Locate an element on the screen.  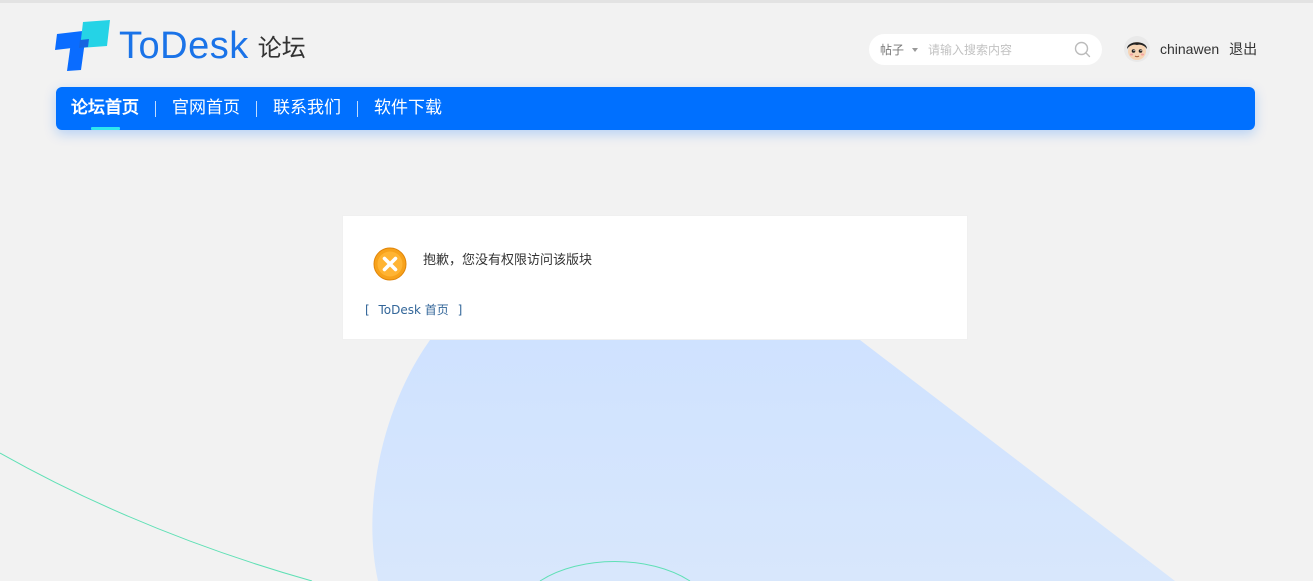
nav-item-forum-home: 论坛首页 is located at coordinates (105, 108).